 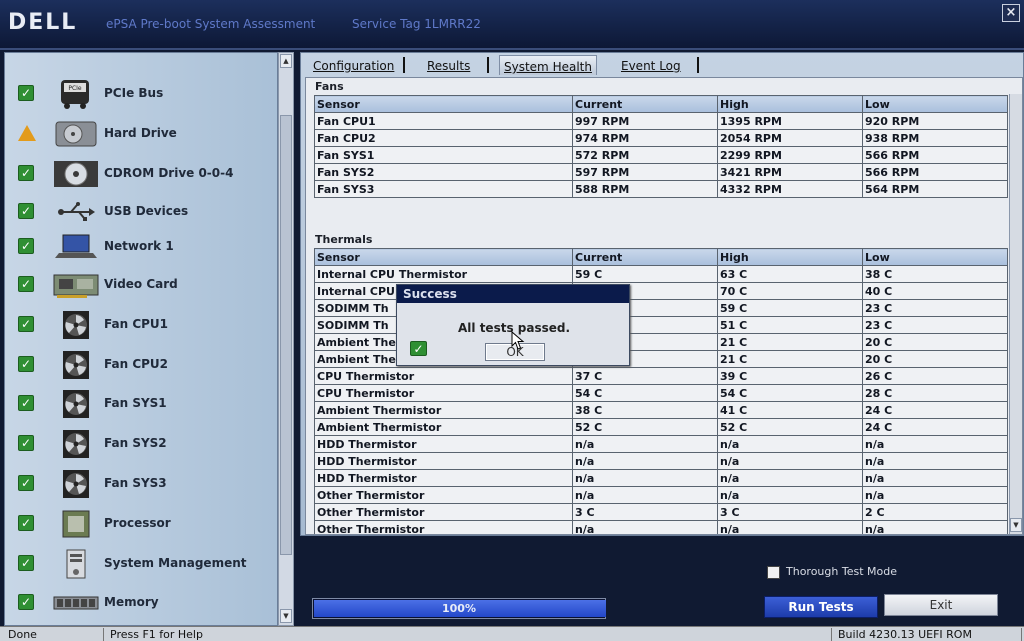 I want to click on sidebar-item-usb-devices: ✓ USB Devices, so click(x=141, y=212).